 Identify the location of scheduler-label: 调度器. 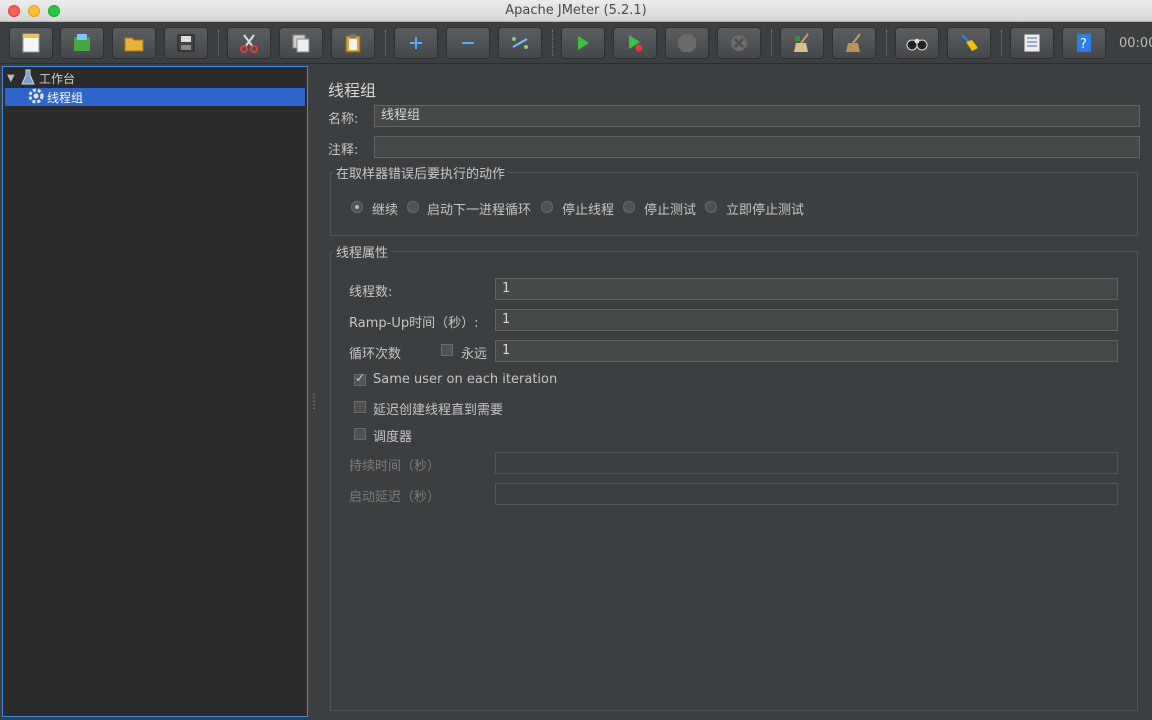
(393, 437).